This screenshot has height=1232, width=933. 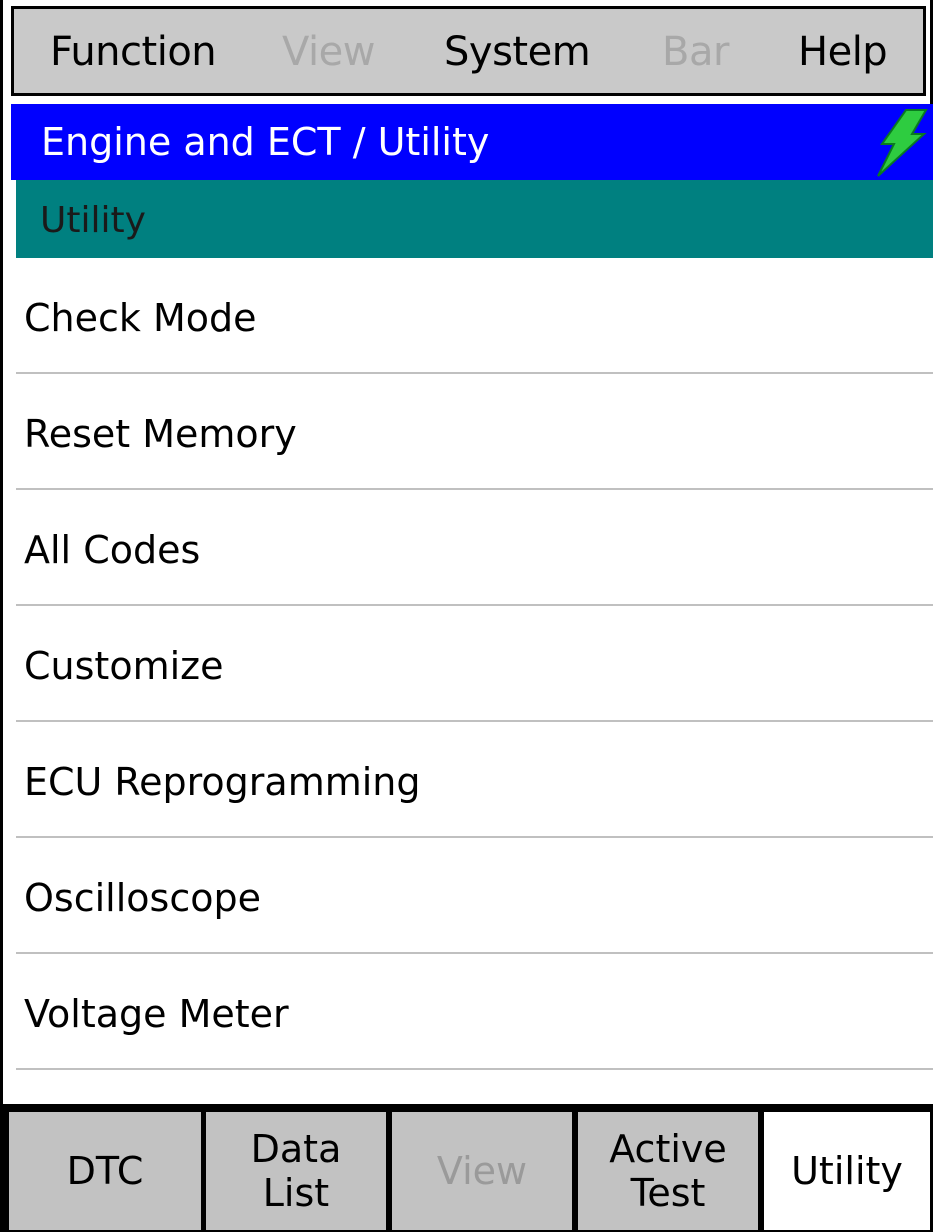 I want to click on tab-label-line1: Active, so click(x=668, y=1149).